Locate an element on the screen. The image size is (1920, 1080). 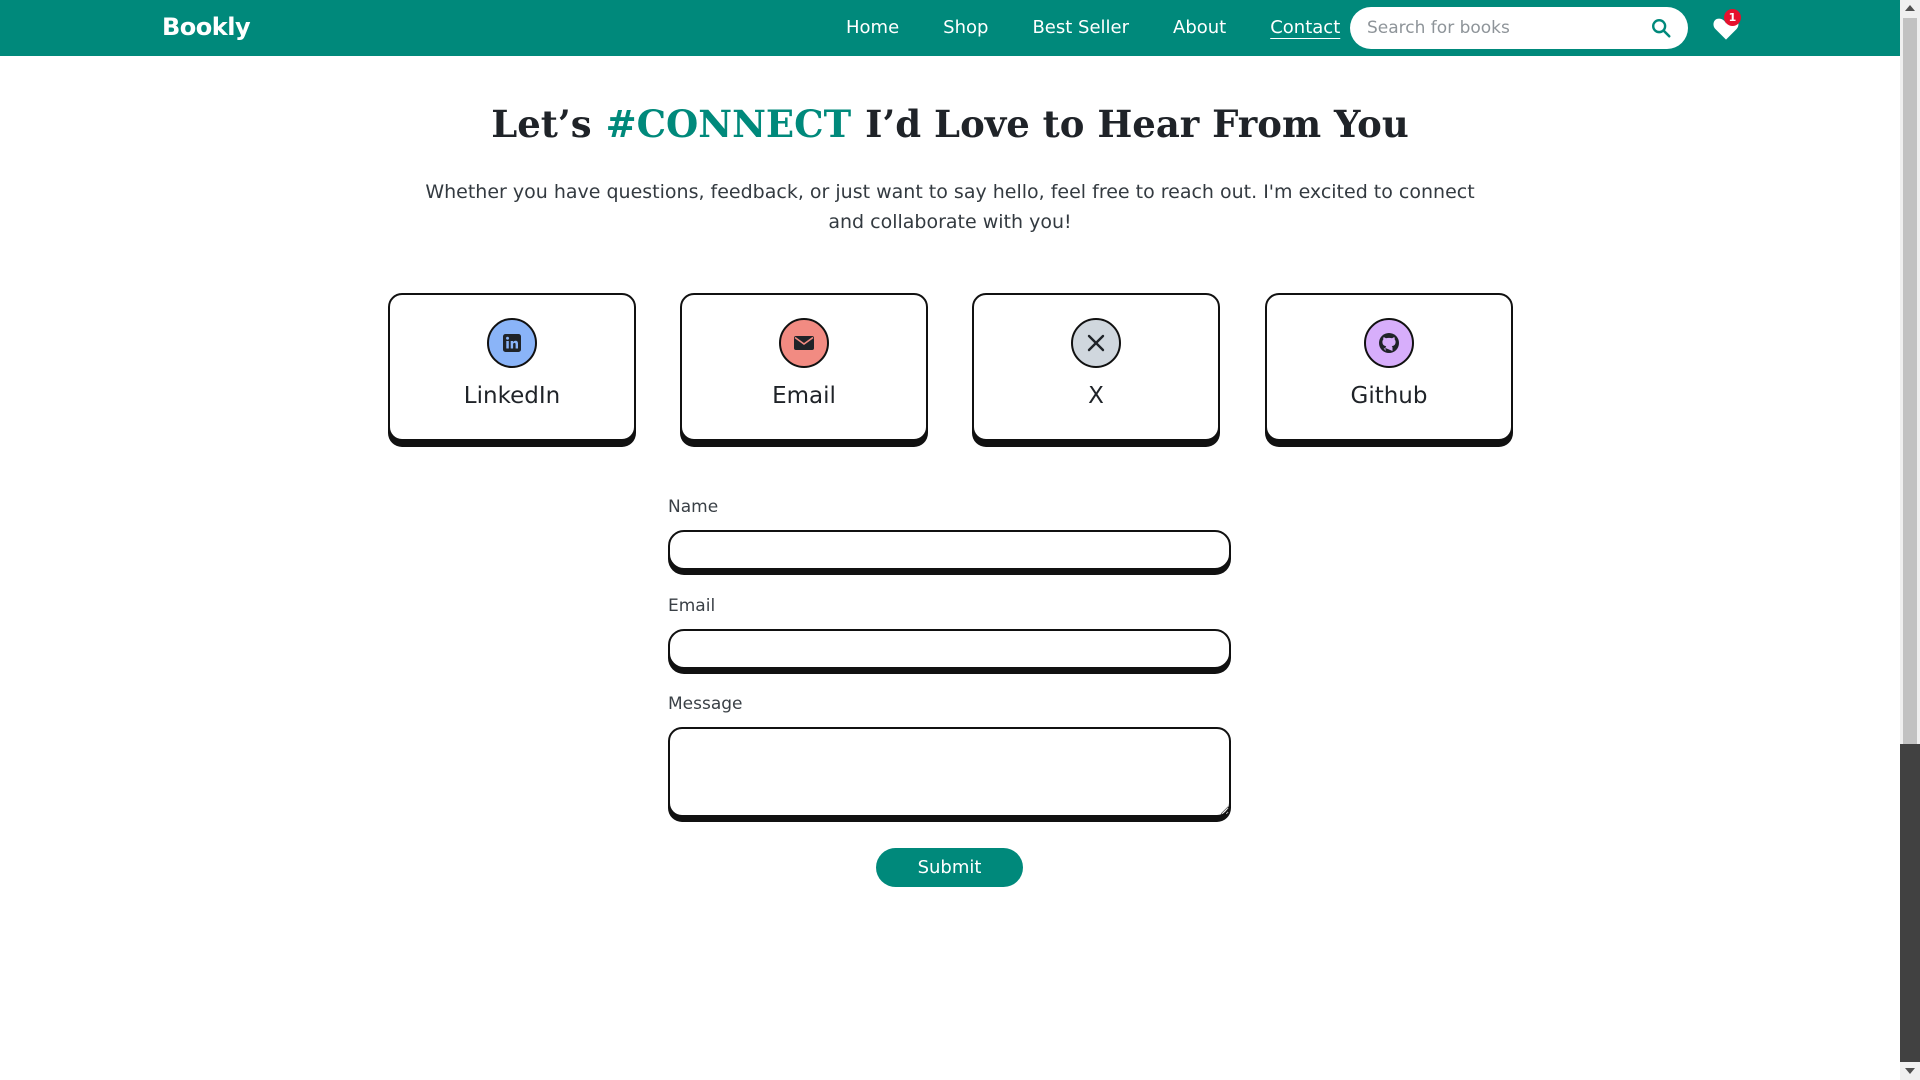
email-card: Email is located at coordinates (804, 367).